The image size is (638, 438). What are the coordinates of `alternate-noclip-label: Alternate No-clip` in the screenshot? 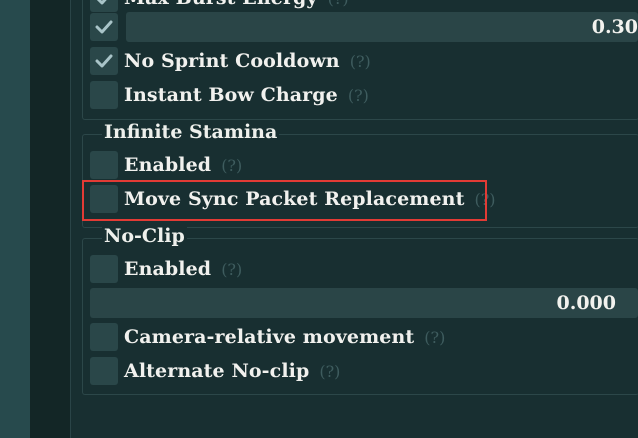 It's located at (217, 371).